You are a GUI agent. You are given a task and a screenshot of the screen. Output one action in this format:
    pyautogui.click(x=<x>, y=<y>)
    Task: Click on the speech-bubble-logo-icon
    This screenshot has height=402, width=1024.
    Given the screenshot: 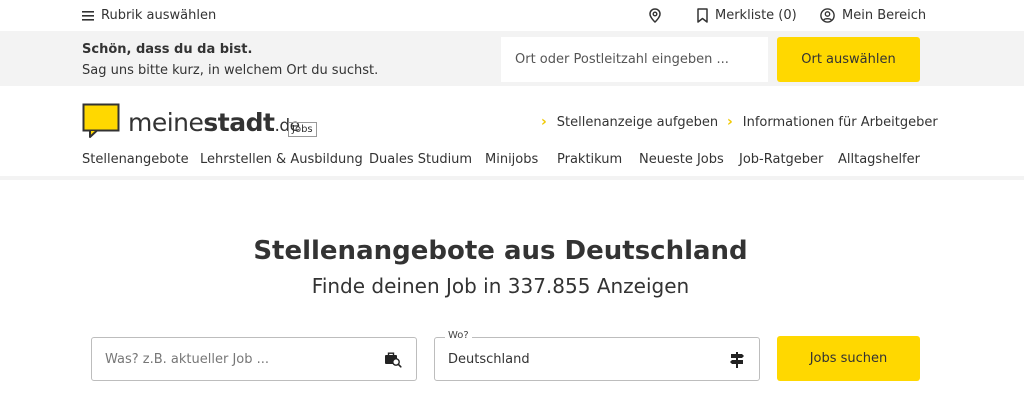 What is the action you would take?
    pyautogui.click(x=101, y=120)
    